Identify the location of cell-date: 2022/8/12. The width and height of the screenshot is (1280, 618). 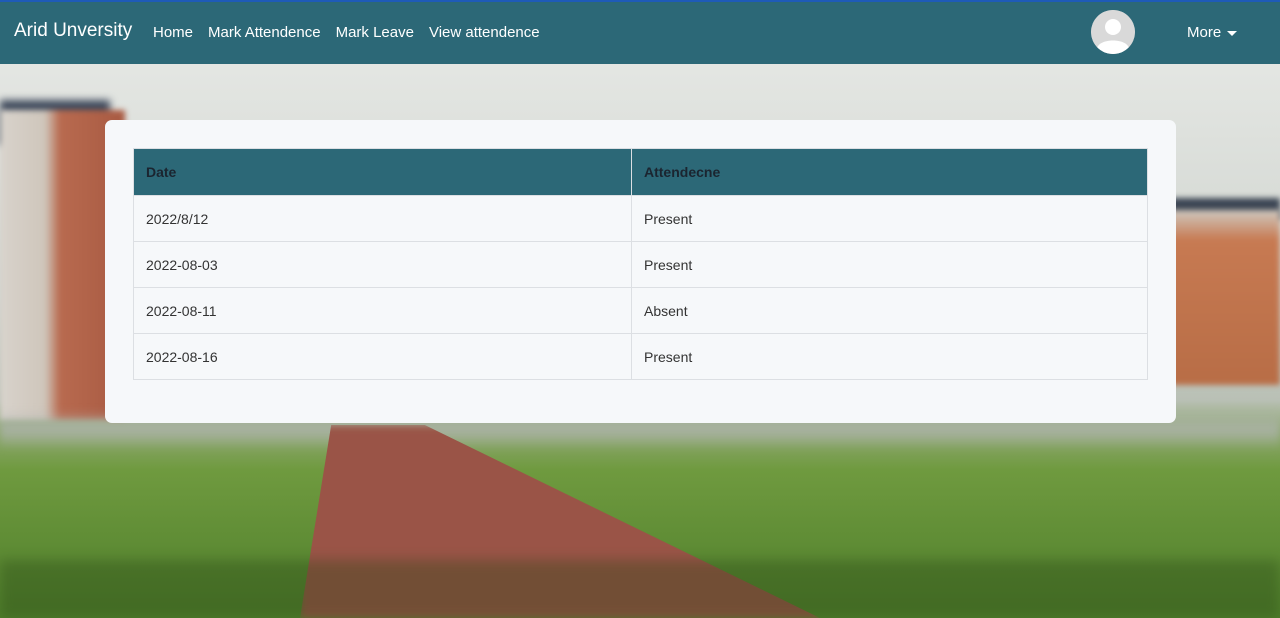
(382, 218).